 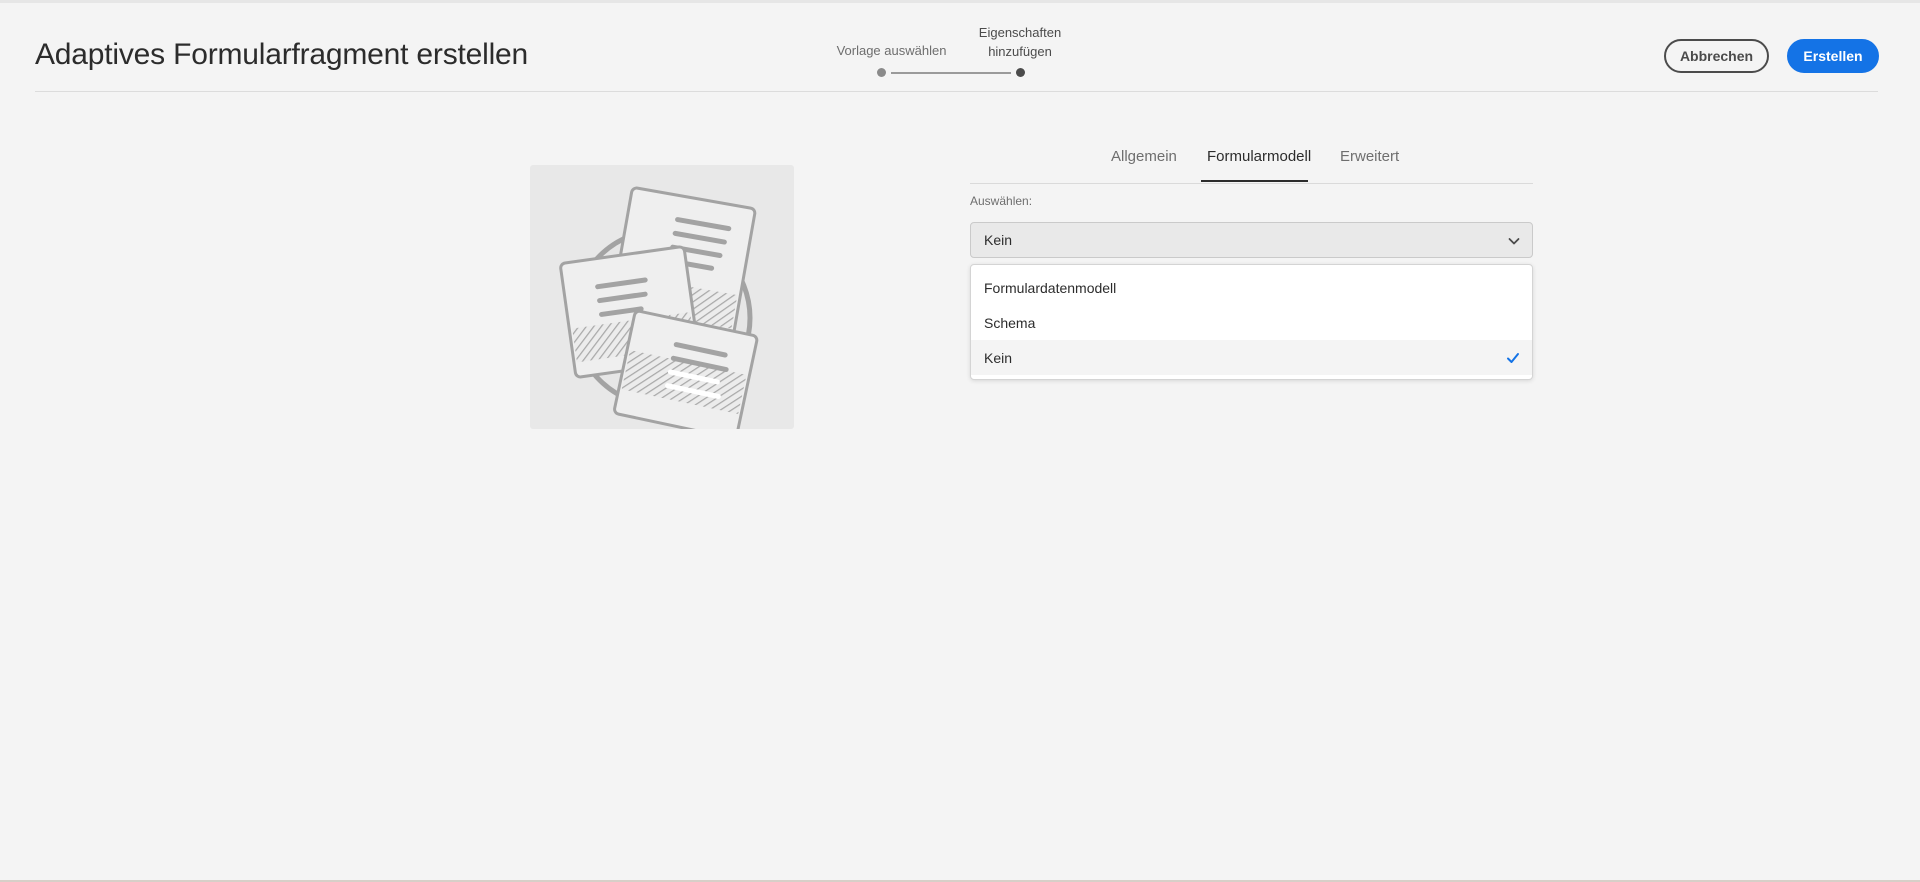 What do you see at coordinates (891, 50) in the screenshot?
I see `wizard-step-template-label: Vorlage auswählen` at bounding box center [891, 50].